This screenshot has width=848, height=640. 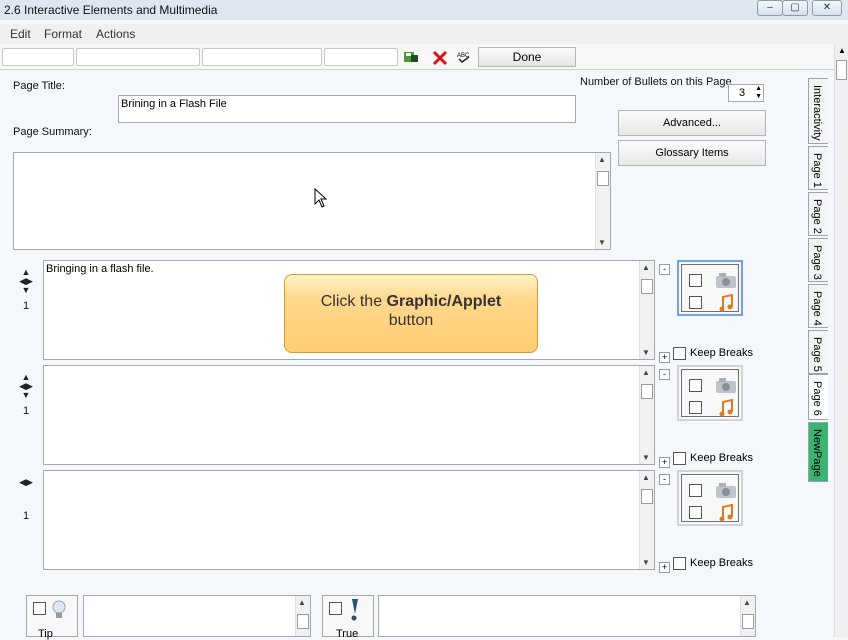 What do you see at coordinates (602, 201) in the screenshot?
I see `summary-scrollbar: ▲ ▼` at bounding box center [602, 201].